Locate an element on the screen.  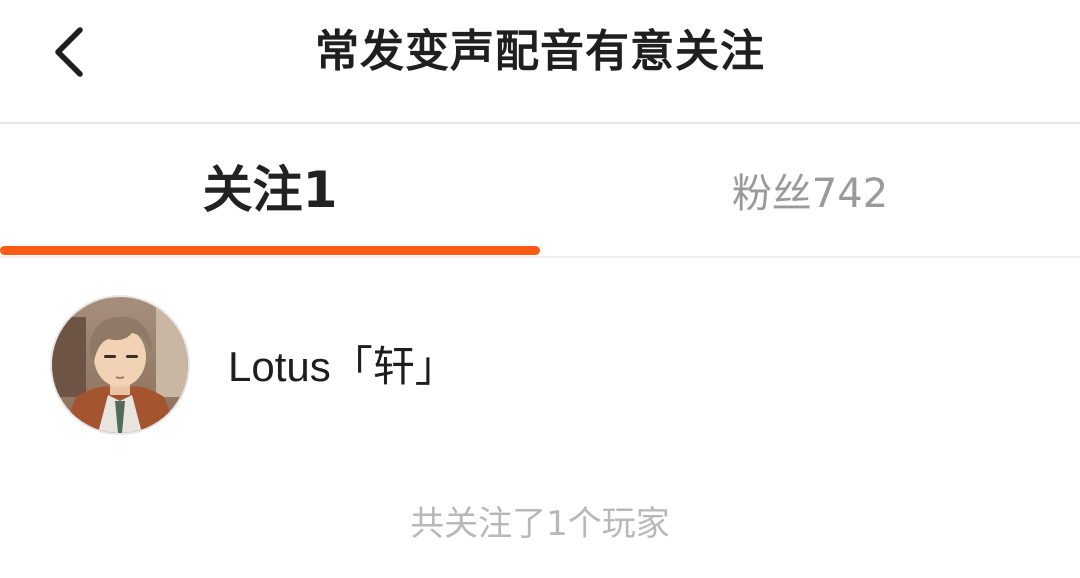
active-tab-indicator is located at coordinates (270, 250).